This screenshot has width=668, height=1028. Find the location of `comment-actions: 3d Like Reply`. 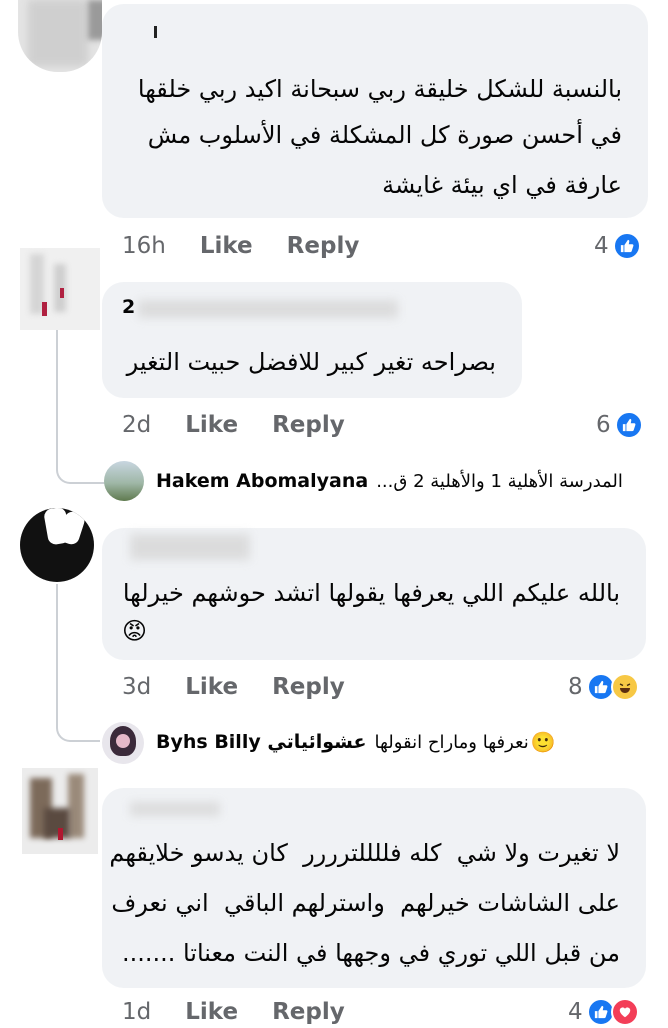

comment-actions: 3d Like Reply is located at coordinates (233, 687).